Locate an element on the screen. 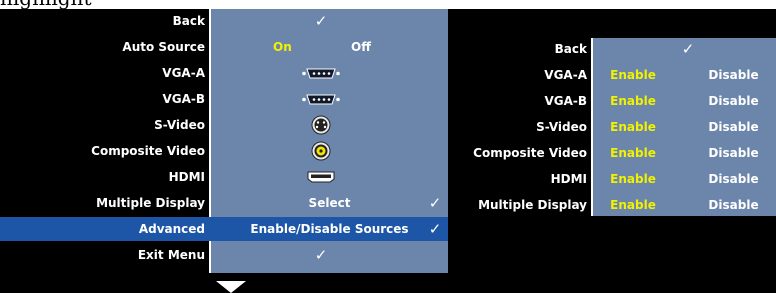 This screenshot has height=293, width=776. menu-row-multiple-display: Multiple Display Select ✓ is located at coordinates (224, 203).